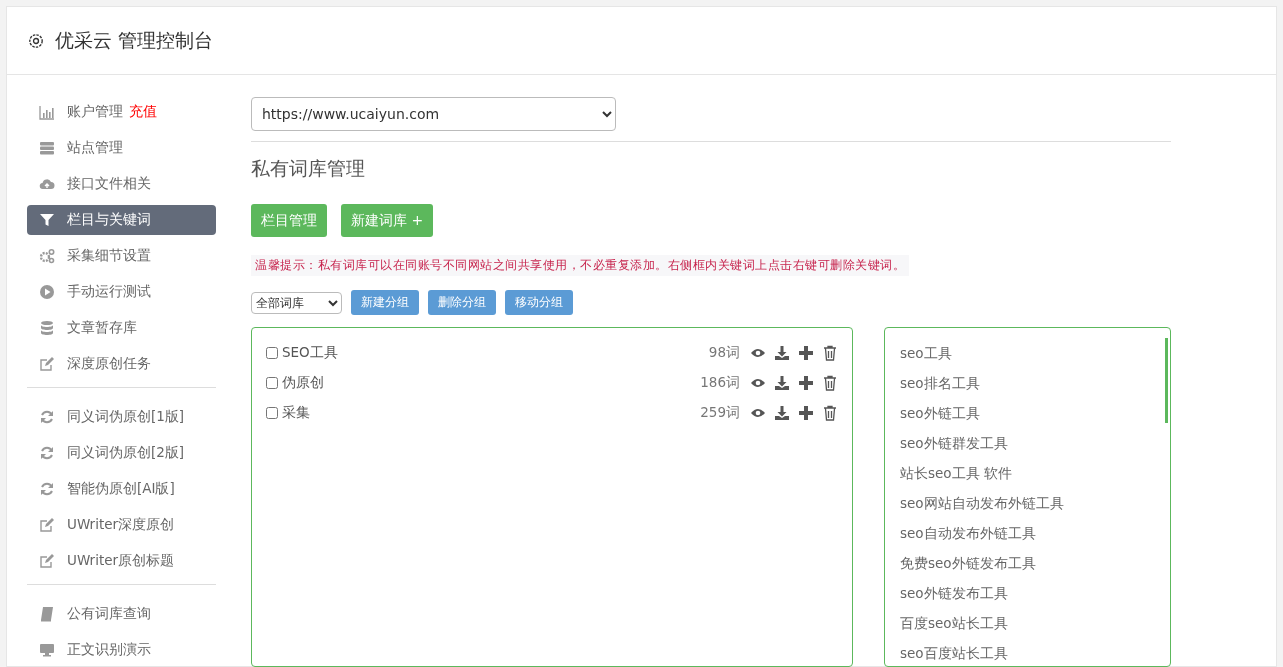  I want to click on word-count: 259词, so click(720, 413).